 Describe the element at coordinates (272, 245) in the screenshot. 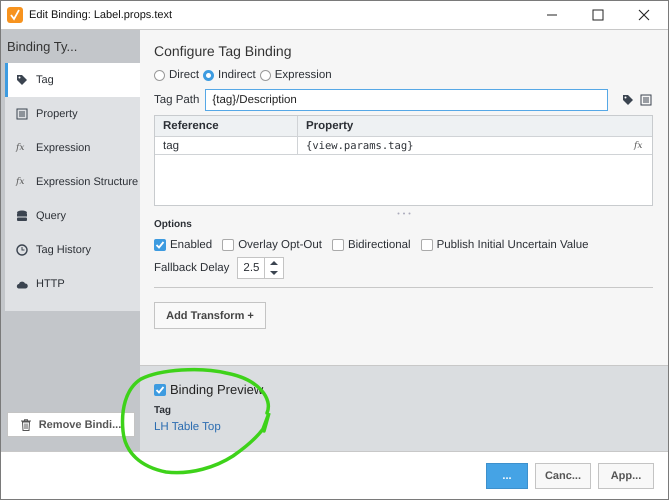

I see `option-checkbox: Overlay Opt-Out` at that location.